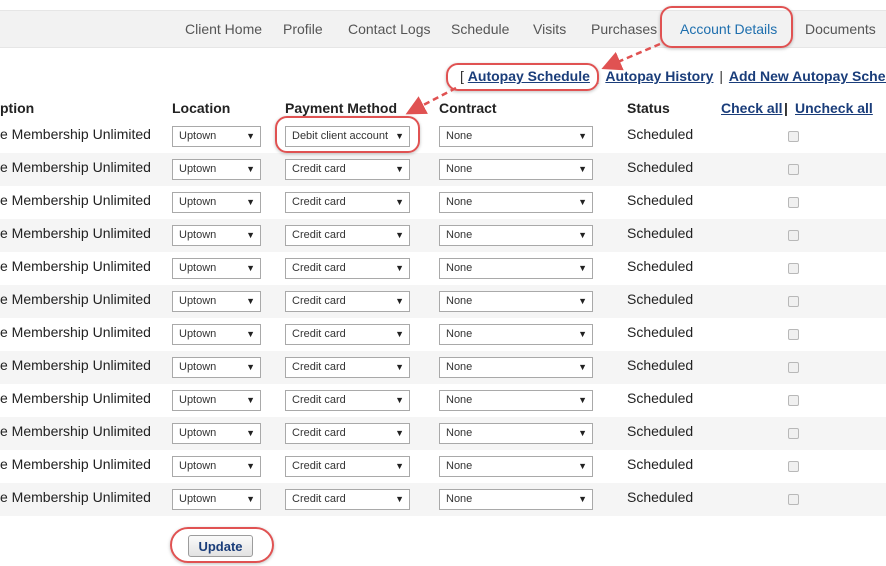  Describe the element at coordinates (834, 108) in the screenshot. I see `uncheck-all-link: Uncheck all` at that location.